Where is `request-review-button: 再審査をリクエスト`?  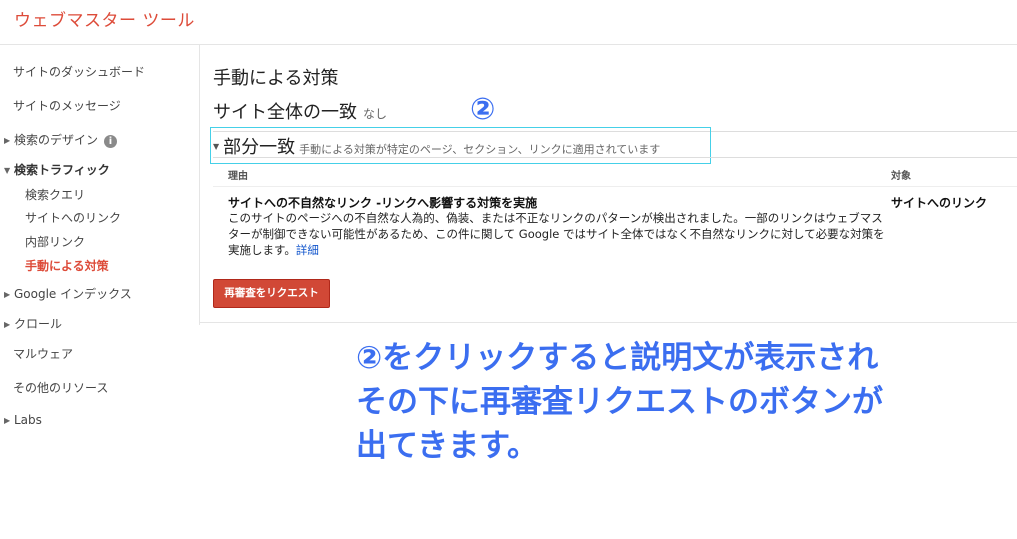
request-review-button: 再審査をリクエスト is located at coordinates (271, 293).